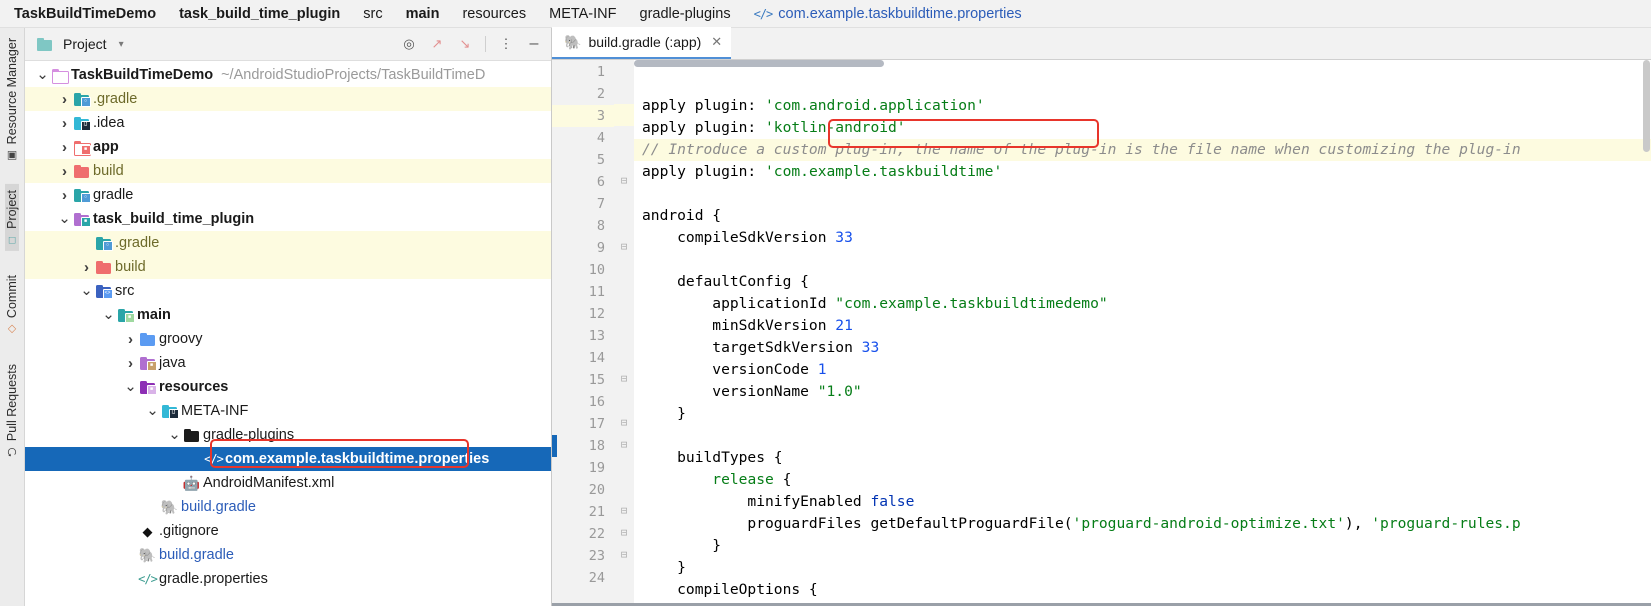 The width and height of the screenshot is (1651, 606). I want to click on fold-gutter-cell, so click(624, 203).